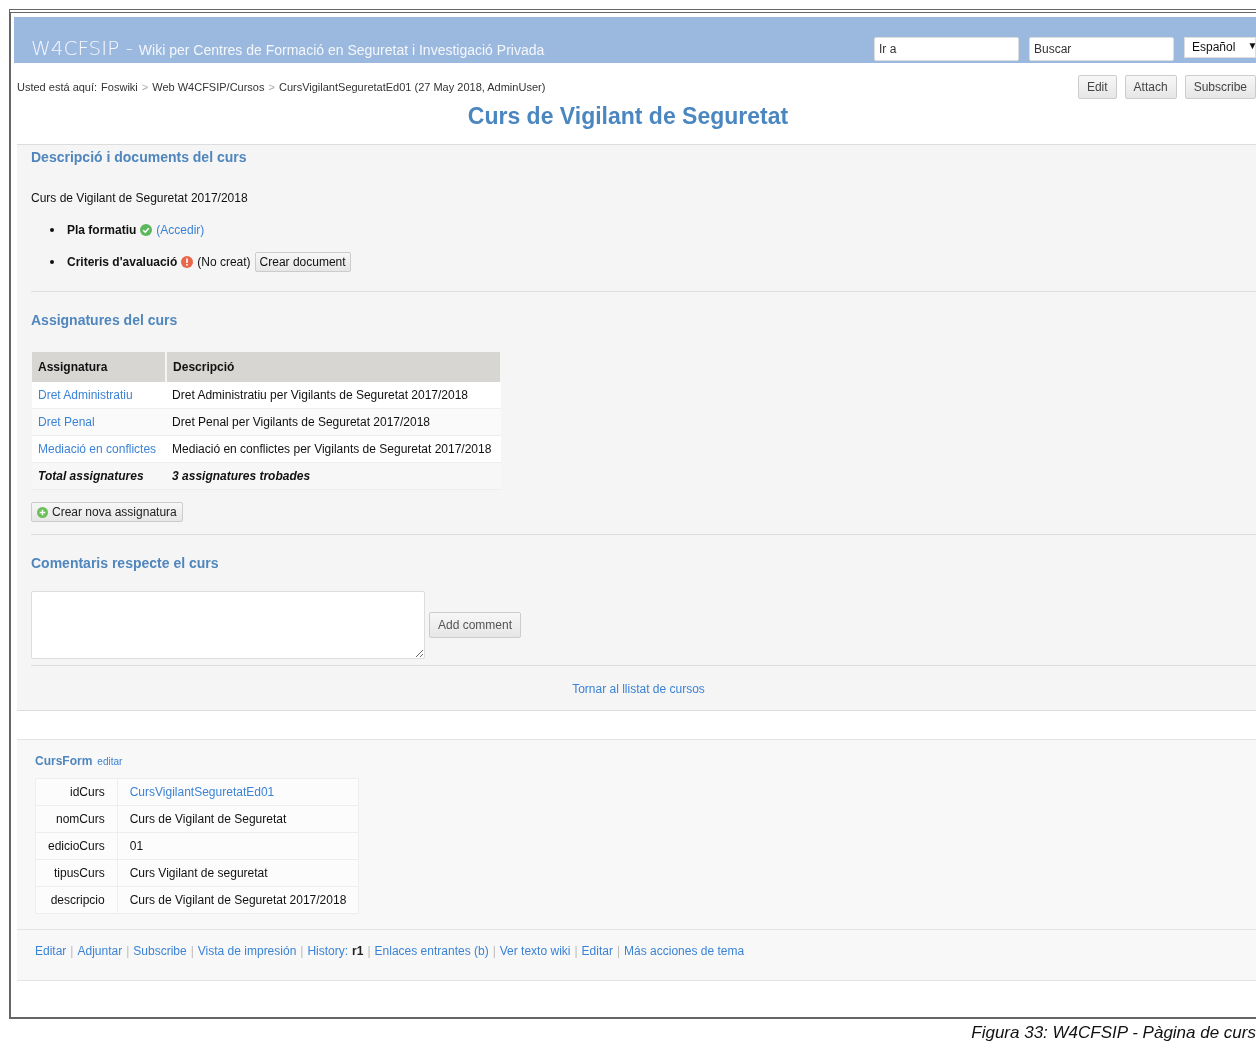 The width and height of the screenshot is (1256, 1051). Describe the element at coordinates (238, 819) in the screenshot. I see `field-value: Curs de Vigilant de Seguretat` at that location.